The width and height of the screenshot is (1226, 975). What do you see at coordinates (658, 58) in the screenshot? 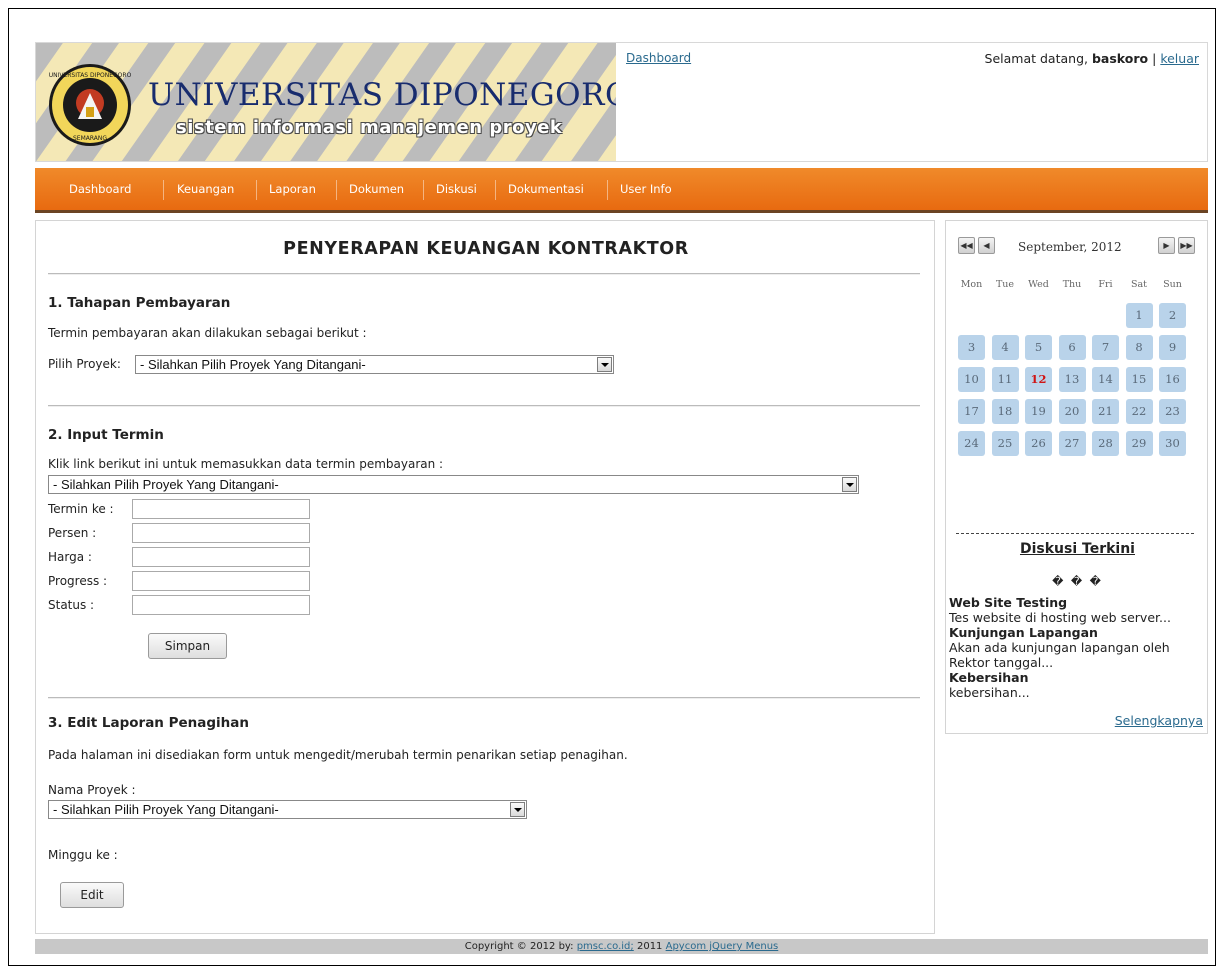
I see `header-dashboard-link: Dashboard` at bounding box center [658, 58].